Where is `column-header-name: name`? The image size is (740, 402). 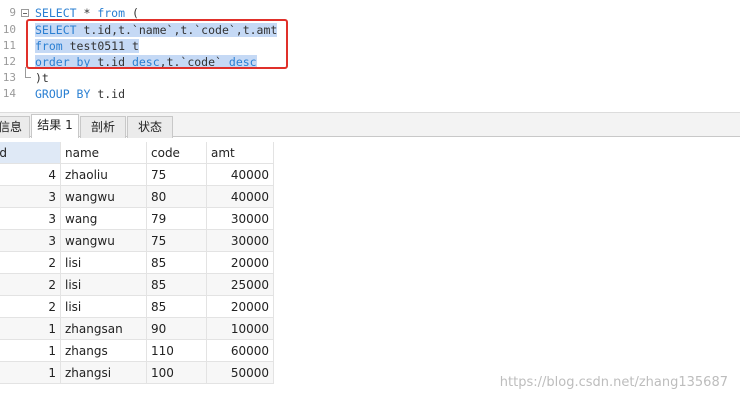 column-header-name: name is located at coordinates (104, 153).